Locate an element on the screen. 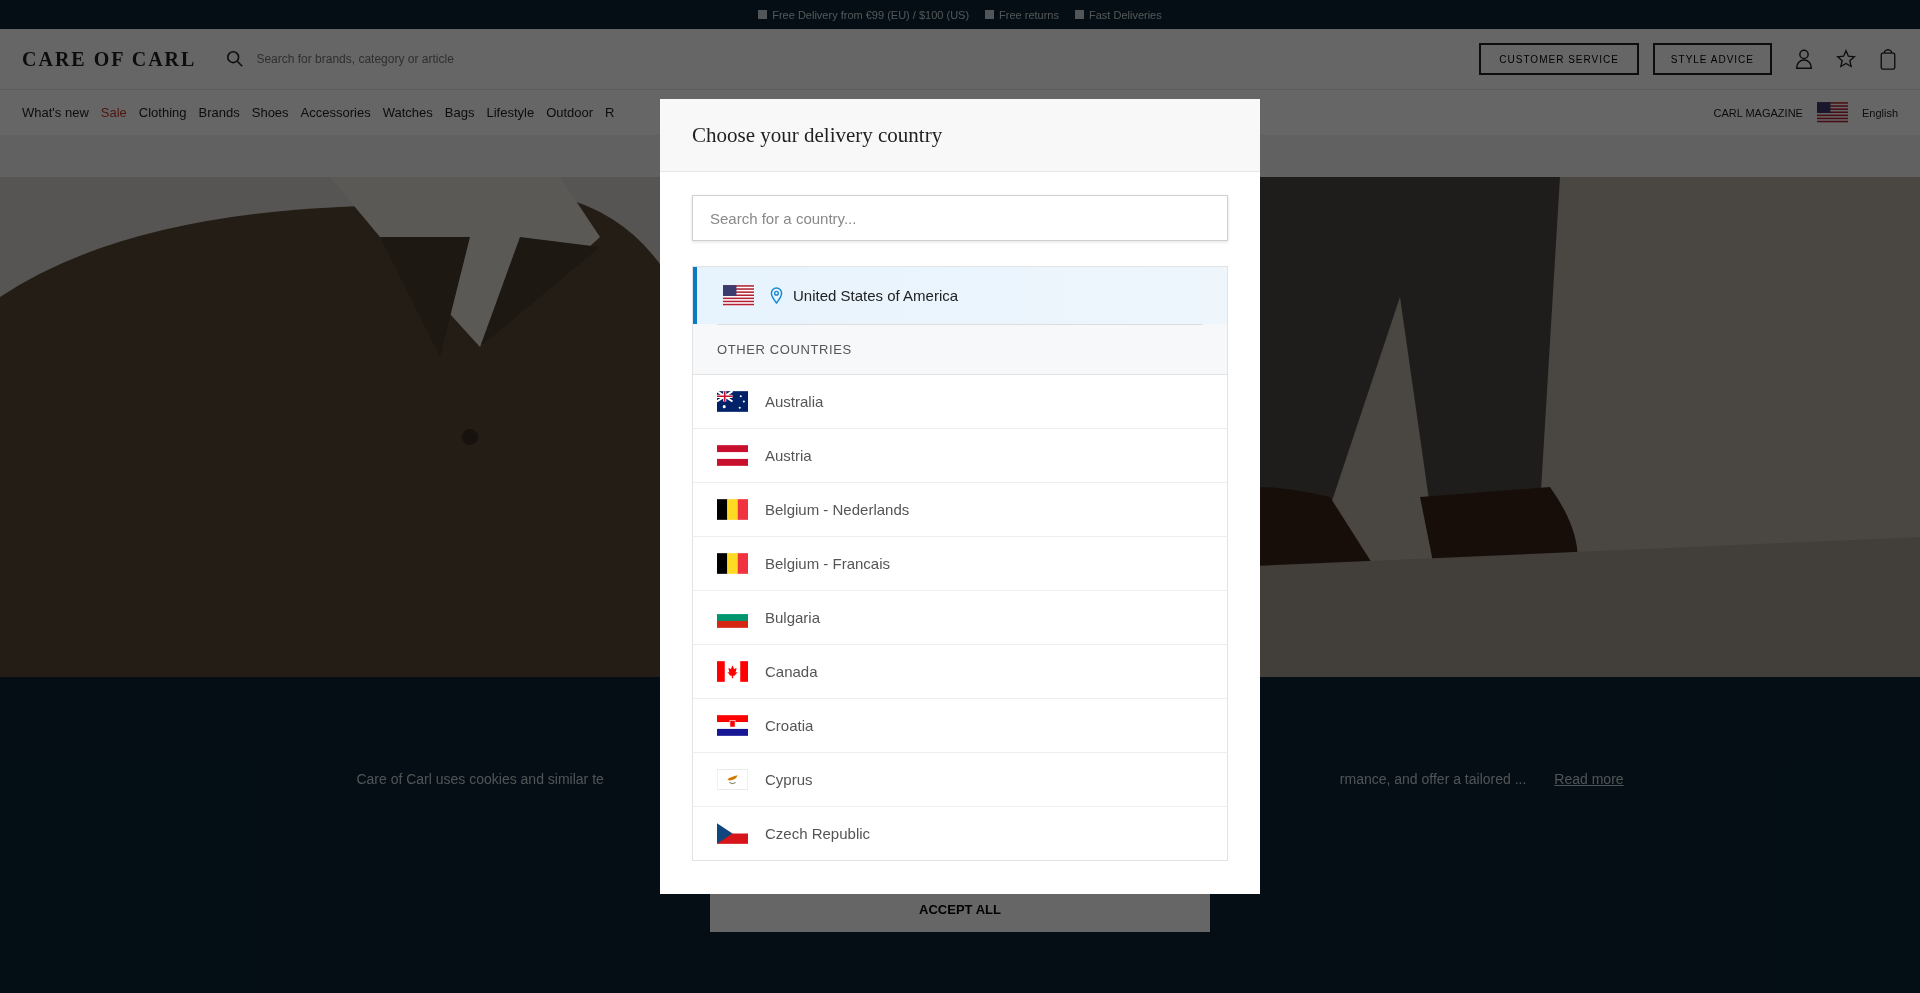  nav-link: Accessories is located at coordinates (335, 112).